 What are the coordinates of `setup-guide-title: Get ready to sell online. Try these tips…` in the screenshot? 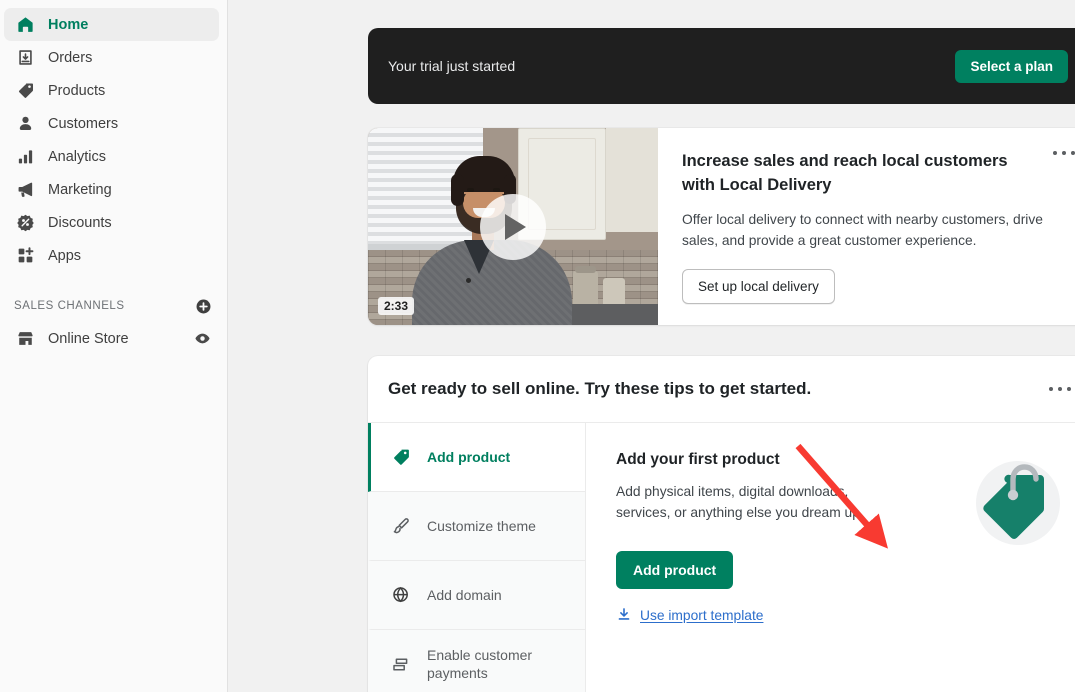 It's located at (600, 388).